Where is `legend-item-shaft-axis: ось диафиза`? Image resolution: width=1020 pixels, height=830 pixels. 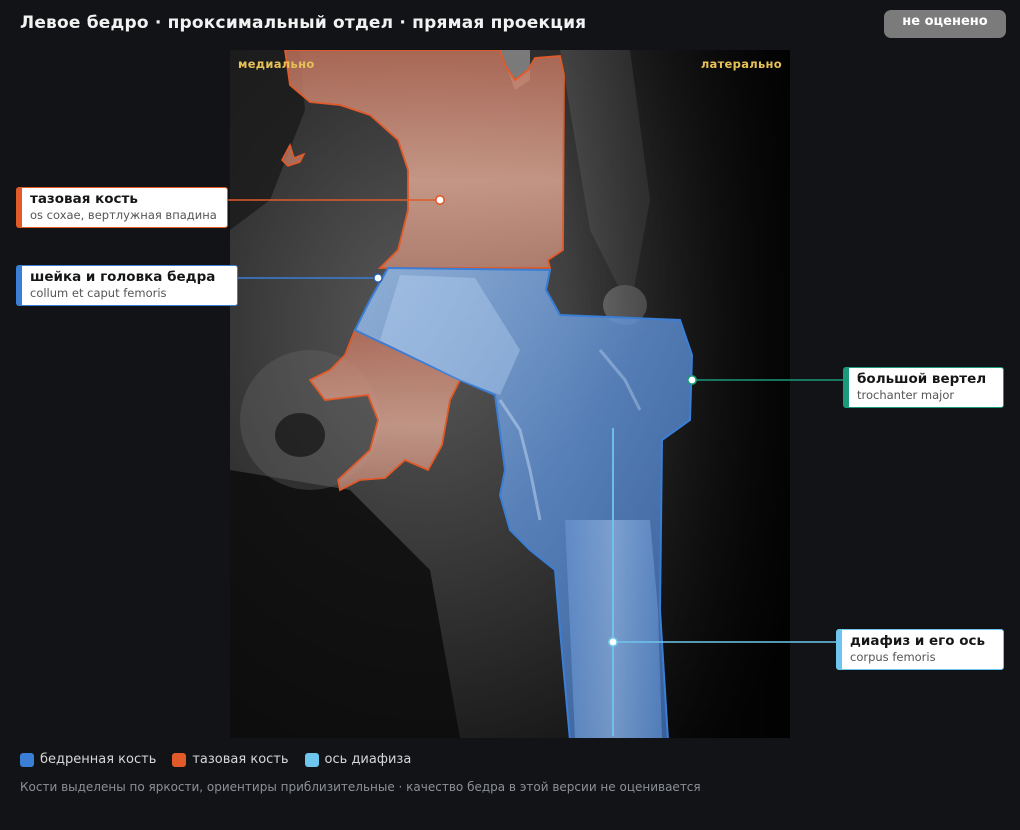 legend-item-shaft-axis: ось диафиза is located at coordinates (358, 759).